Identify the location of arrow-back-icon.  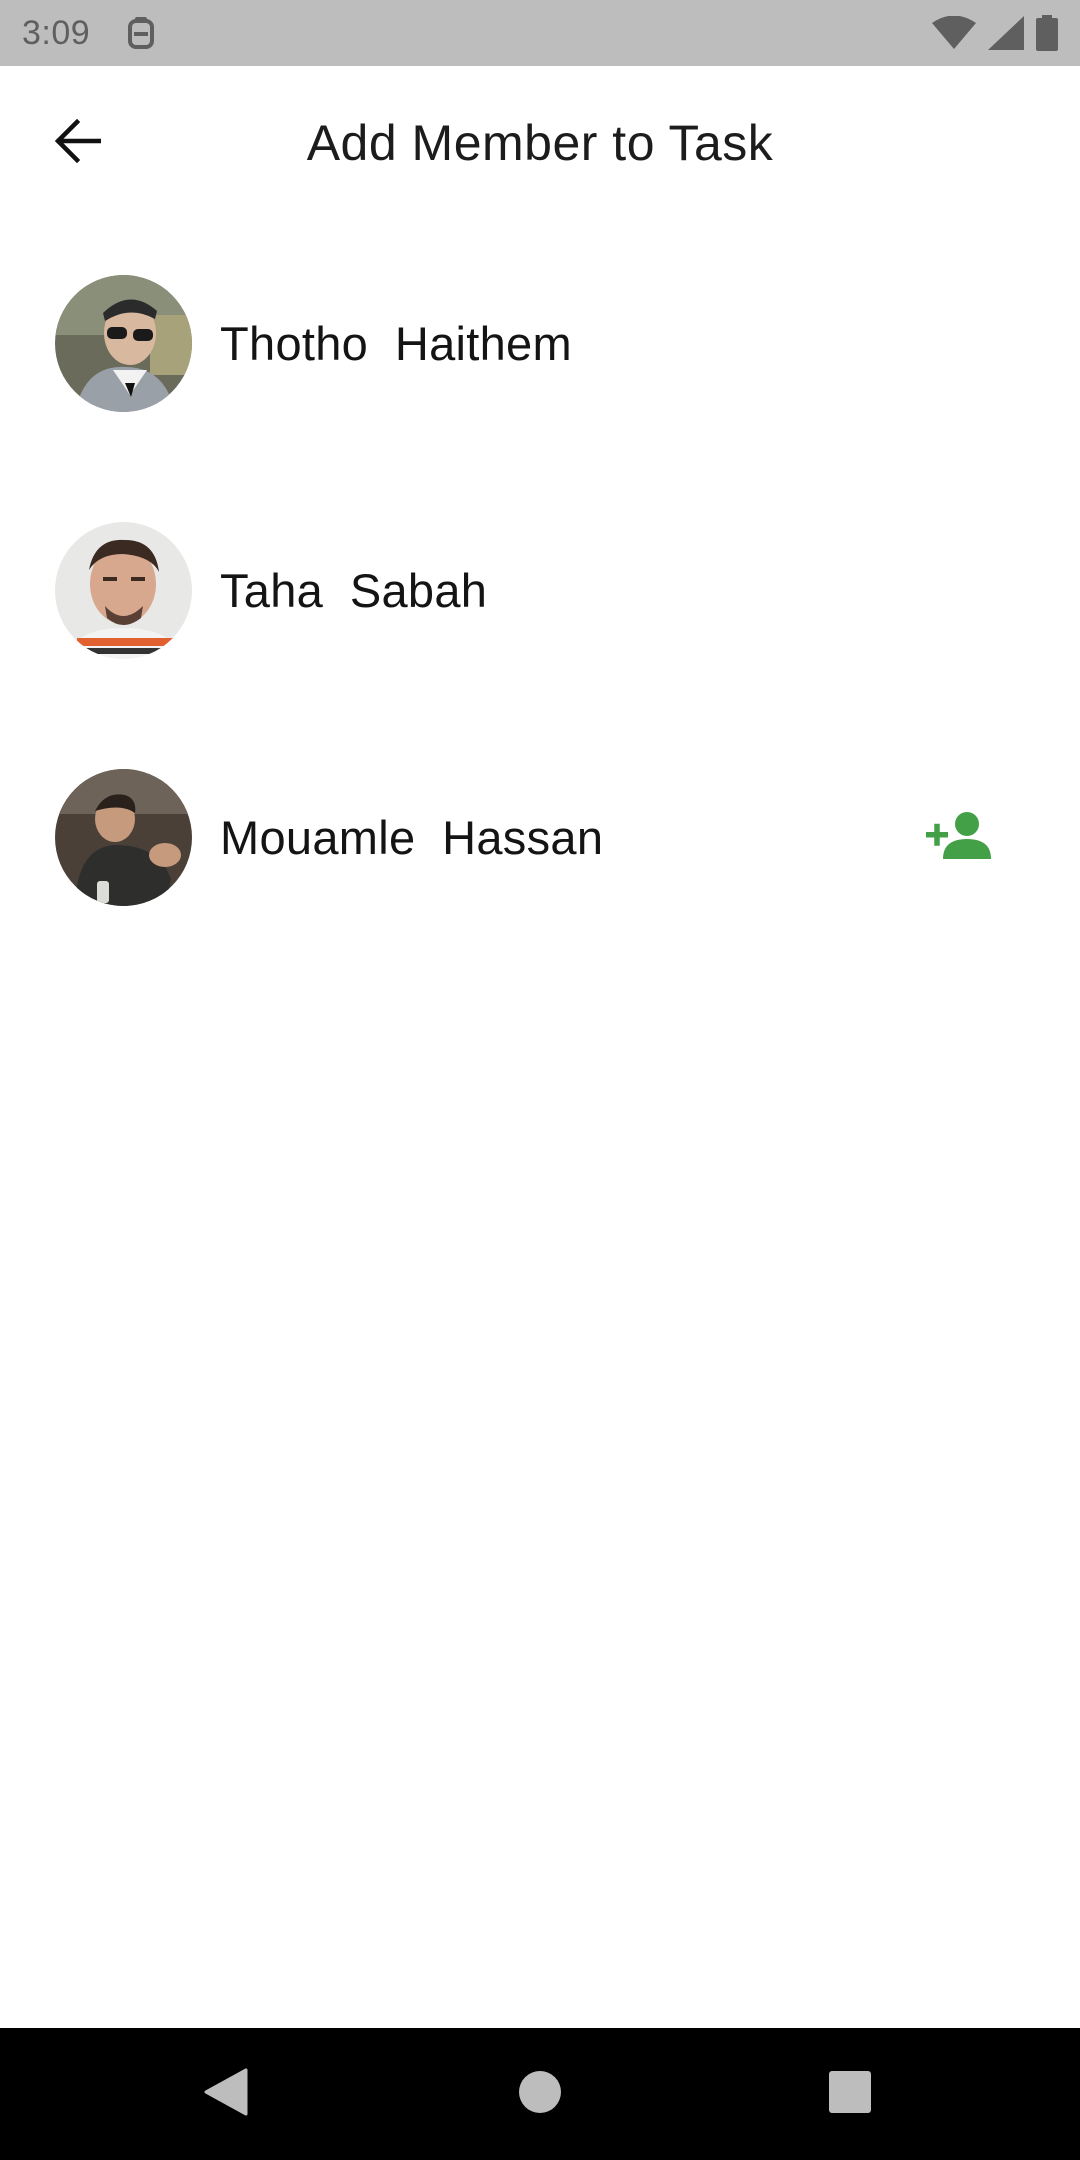
(77, 143).